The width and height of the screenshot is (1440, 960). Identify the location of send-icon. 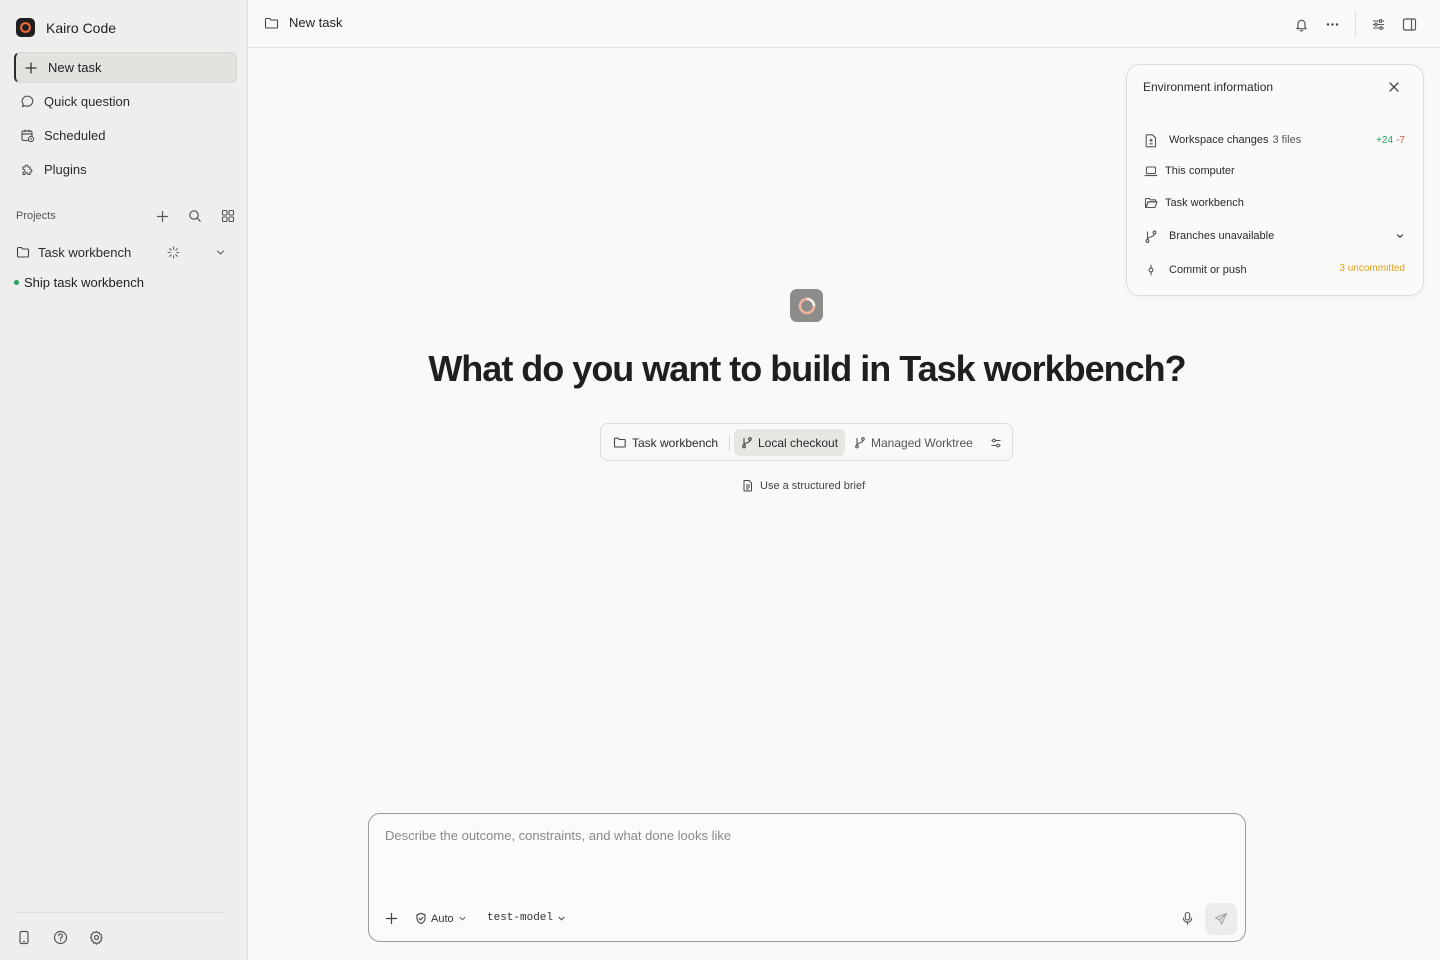
(1221, 918).